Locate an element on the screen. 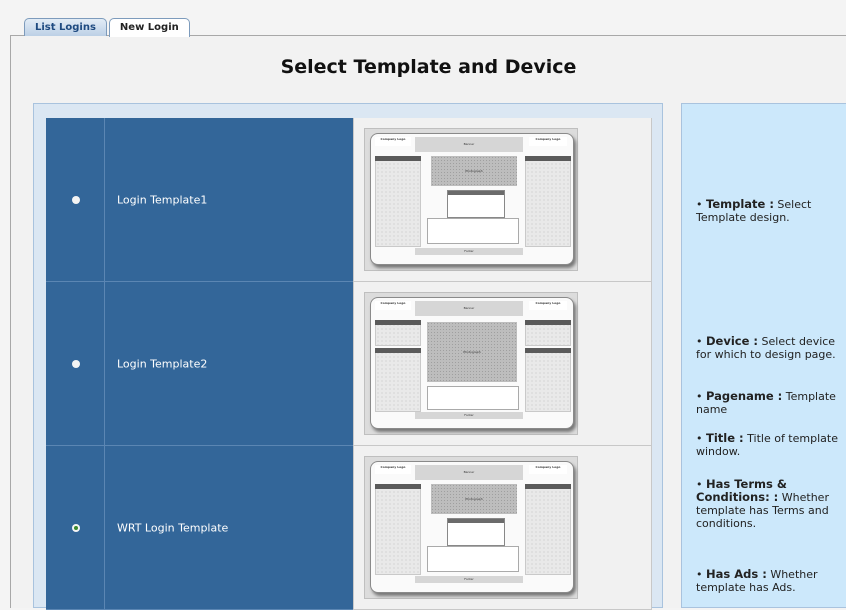  help-item-pagename: • Pagename : Template name is located at coordinates (766, 403).